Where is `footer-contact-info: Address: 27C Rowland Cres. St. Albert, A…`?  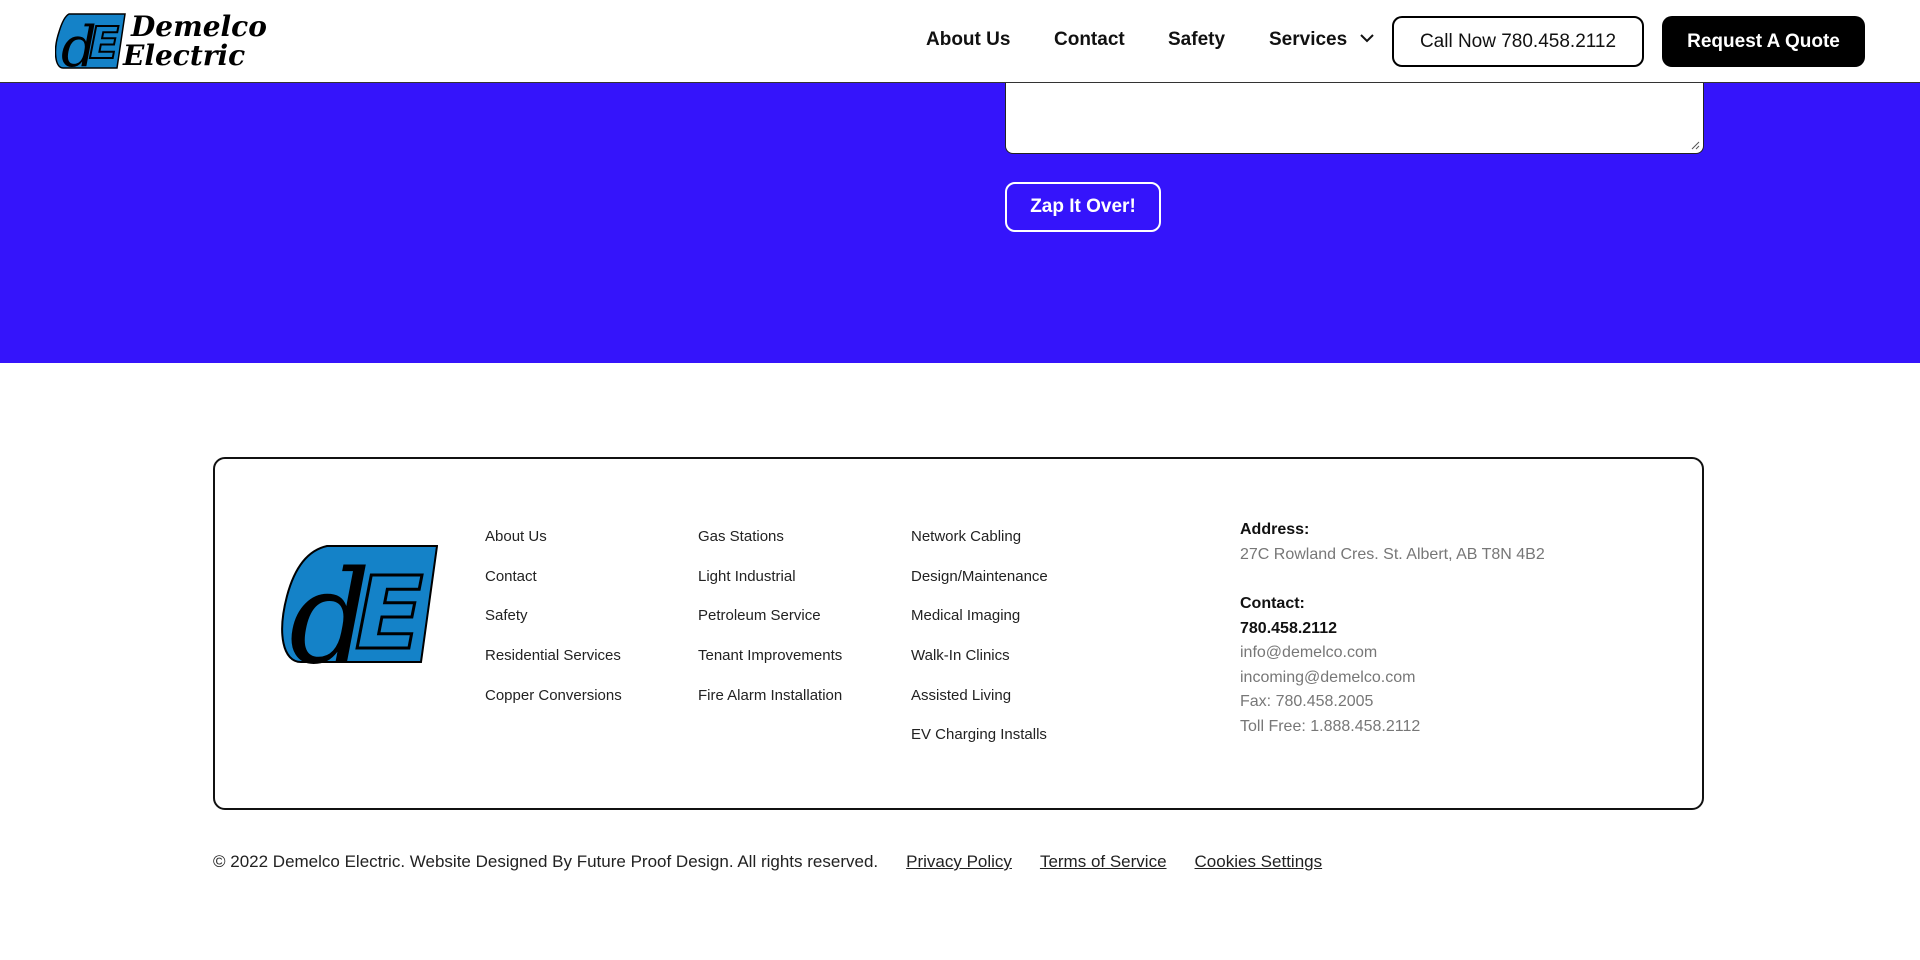 footer-contact-info: Address: 27C Rowland Cres. St. Albert, A… is located at coordinates (1392, 628).